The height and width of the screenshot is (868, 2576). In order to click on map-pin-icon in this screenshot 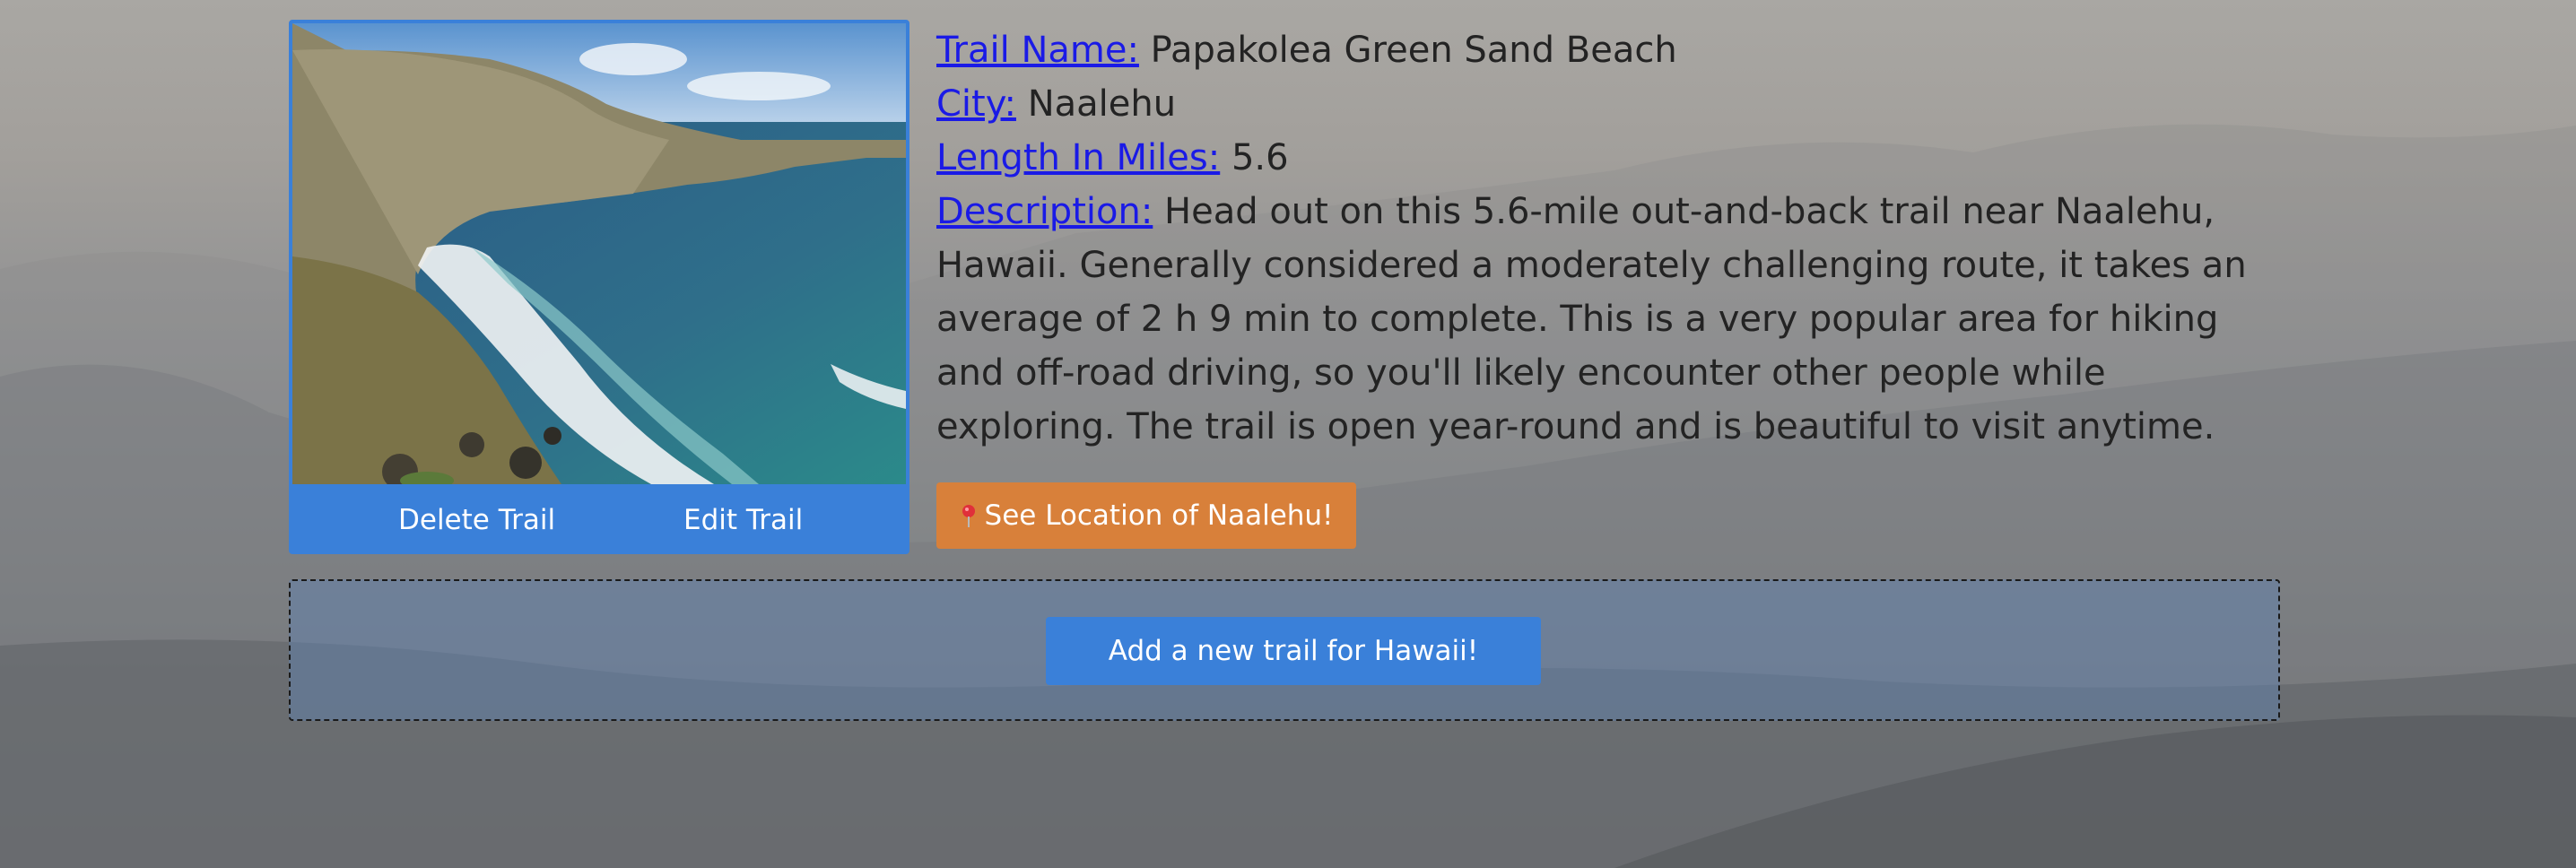, I will do `click(968, 516)`.